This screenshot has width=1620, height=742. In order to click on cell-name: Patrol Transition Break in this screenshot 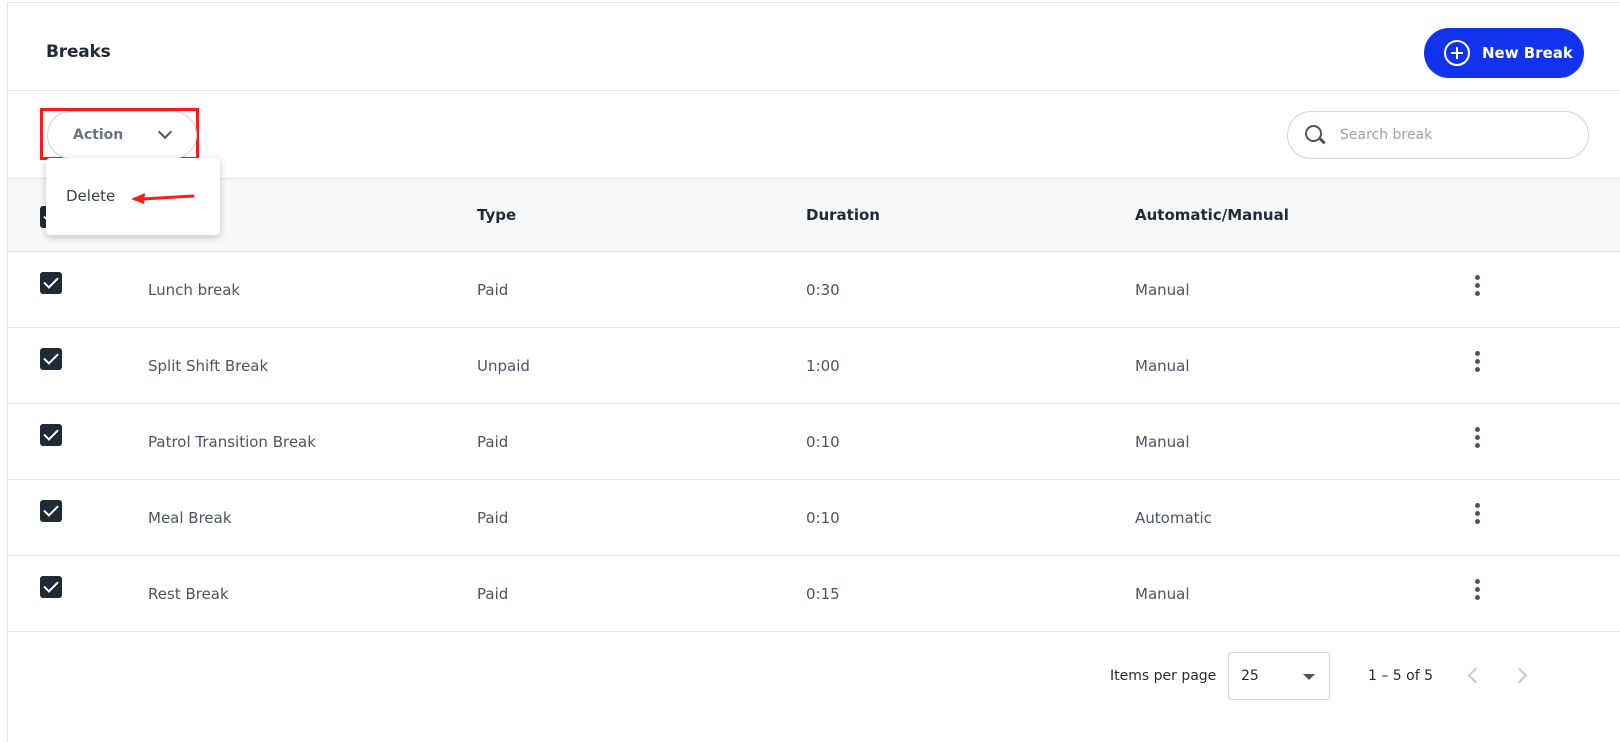, I will do `click(232, 442)`.